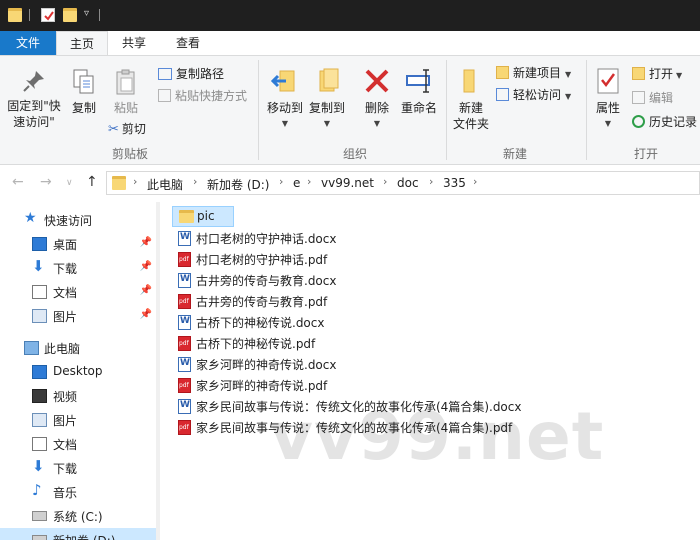 This screenshot has width=700, height=540. What do you see at coordinates (46, 182) in the screenshot?
I see `forward-arrow-icon: →` at bounding box center [46, 182].